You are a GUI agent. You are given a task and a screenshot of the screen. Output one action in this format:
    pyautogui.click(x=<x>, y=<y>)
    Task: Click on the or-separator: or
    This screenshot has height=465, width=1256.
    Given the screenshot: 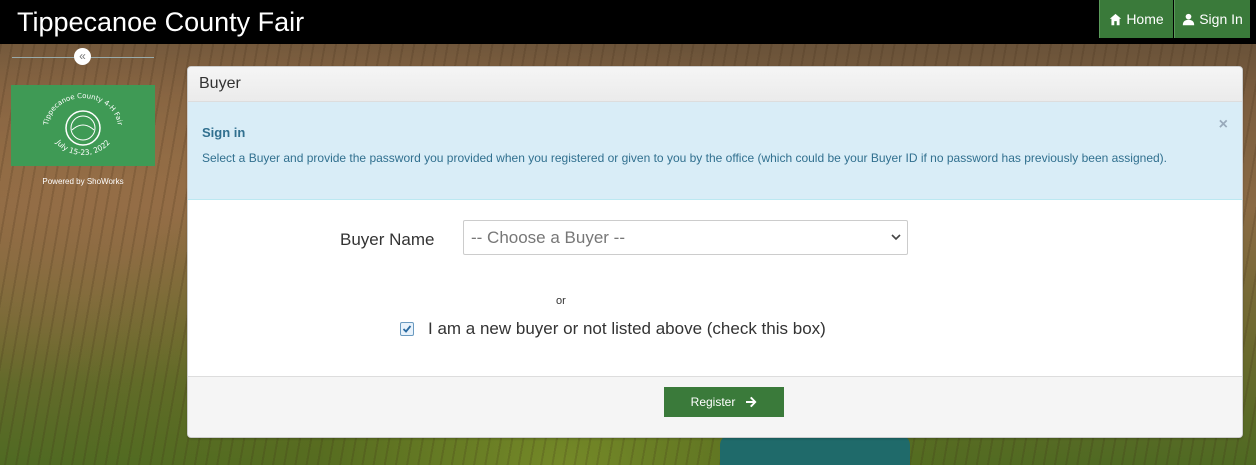 What is the action you would take?
    pyautogui.click(x=561, y=301)
    